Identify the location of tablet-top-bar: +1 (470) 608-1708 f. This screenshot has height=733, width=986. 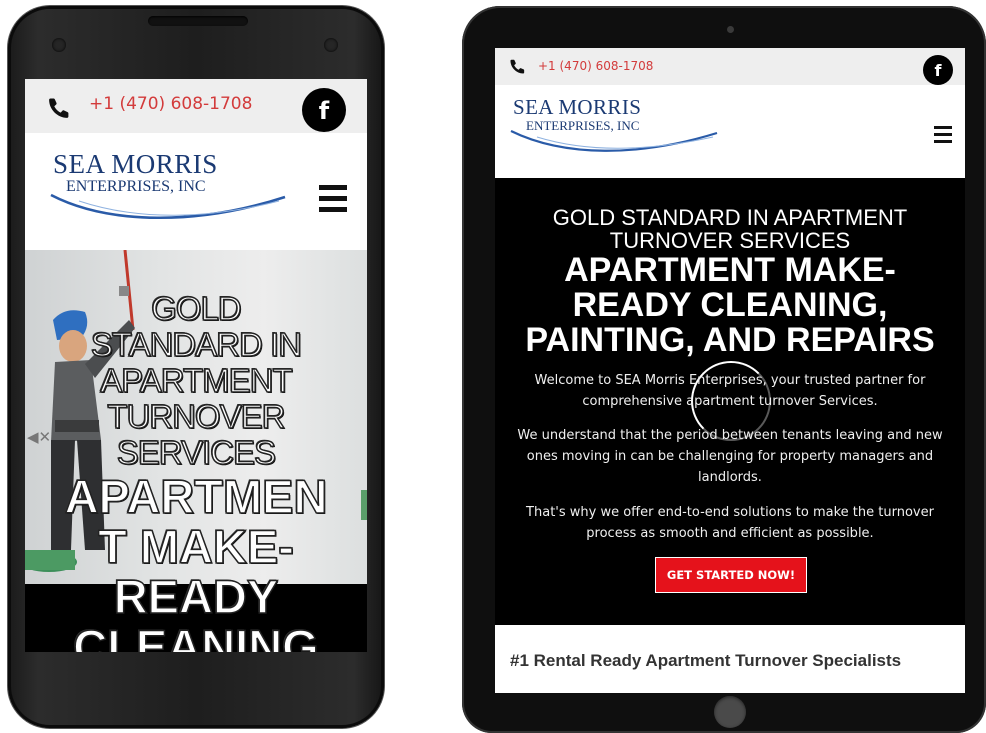
(730, 66).